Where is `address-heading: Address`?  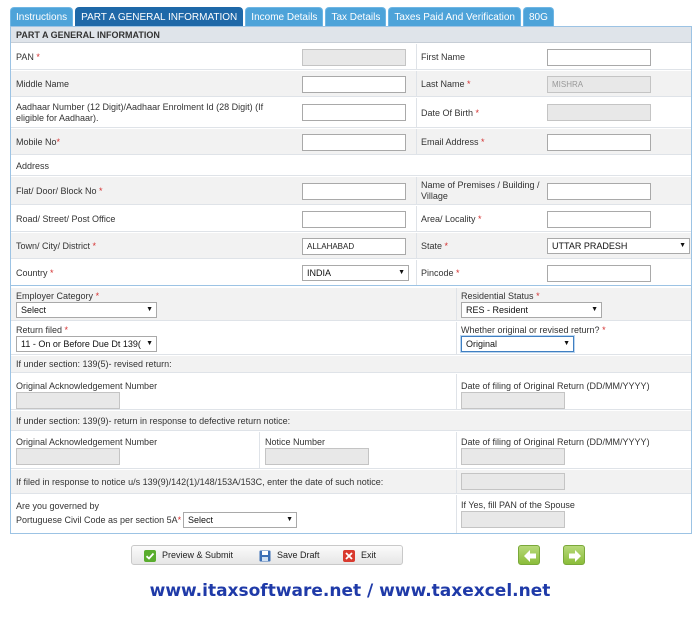 address-heading: Address is located at coordinates (33, 166).